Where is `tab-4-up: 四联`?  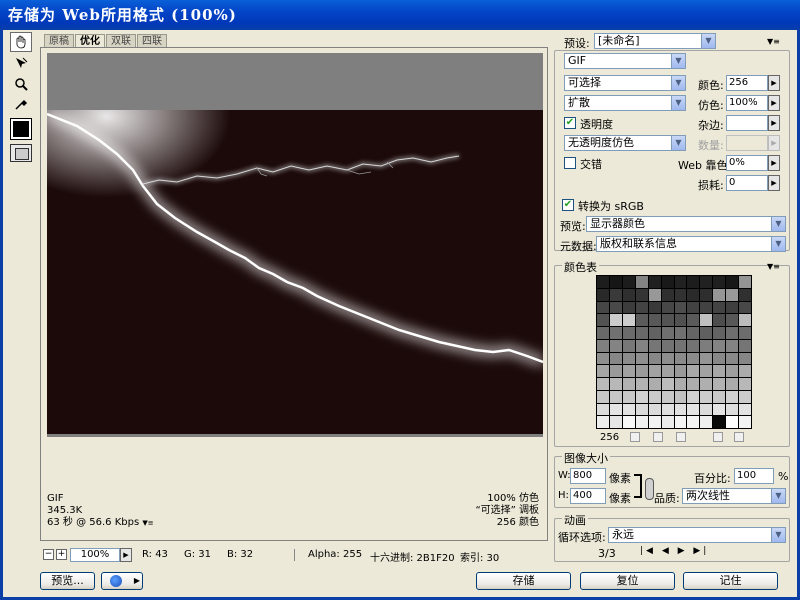 tab-4-up: 四联 is located at coordinates (152, 40).